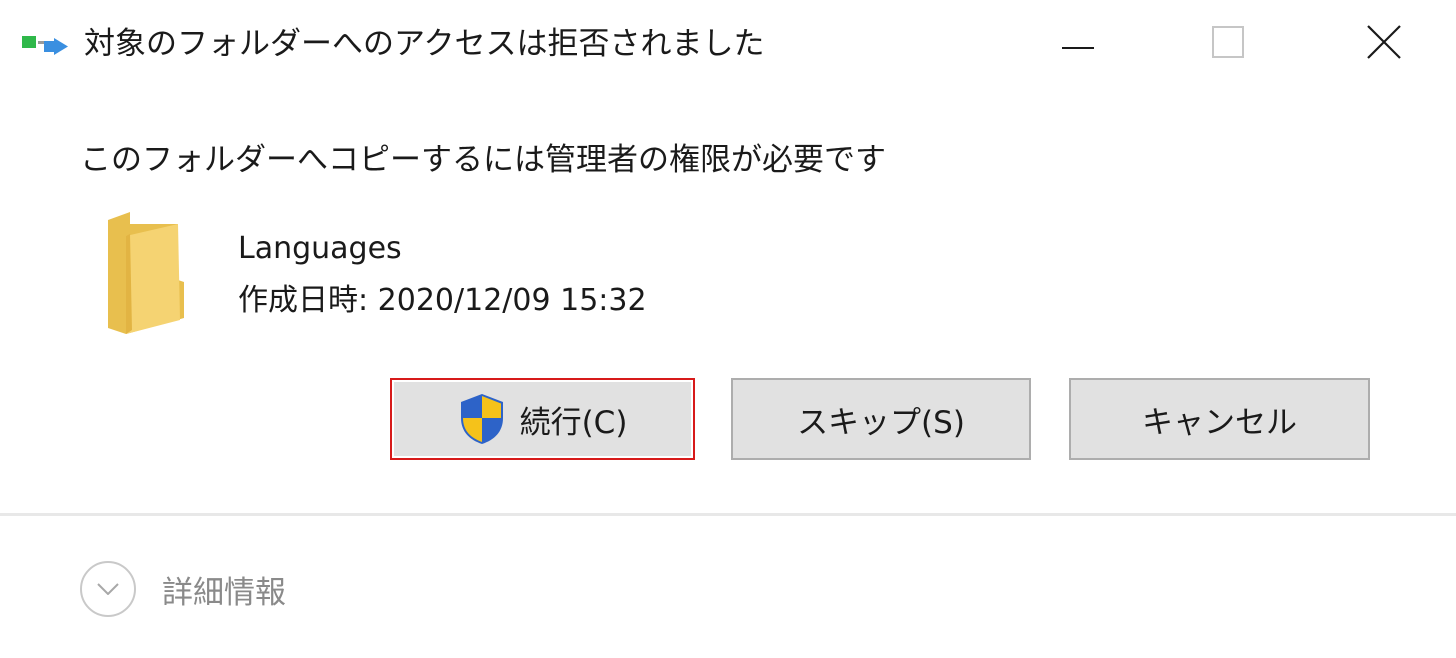 The height and width of the screenshot is (658, 1456). Describe the element at coordinates (108, 589) in the screenshot. I see `chevron-down-icon` at that location.